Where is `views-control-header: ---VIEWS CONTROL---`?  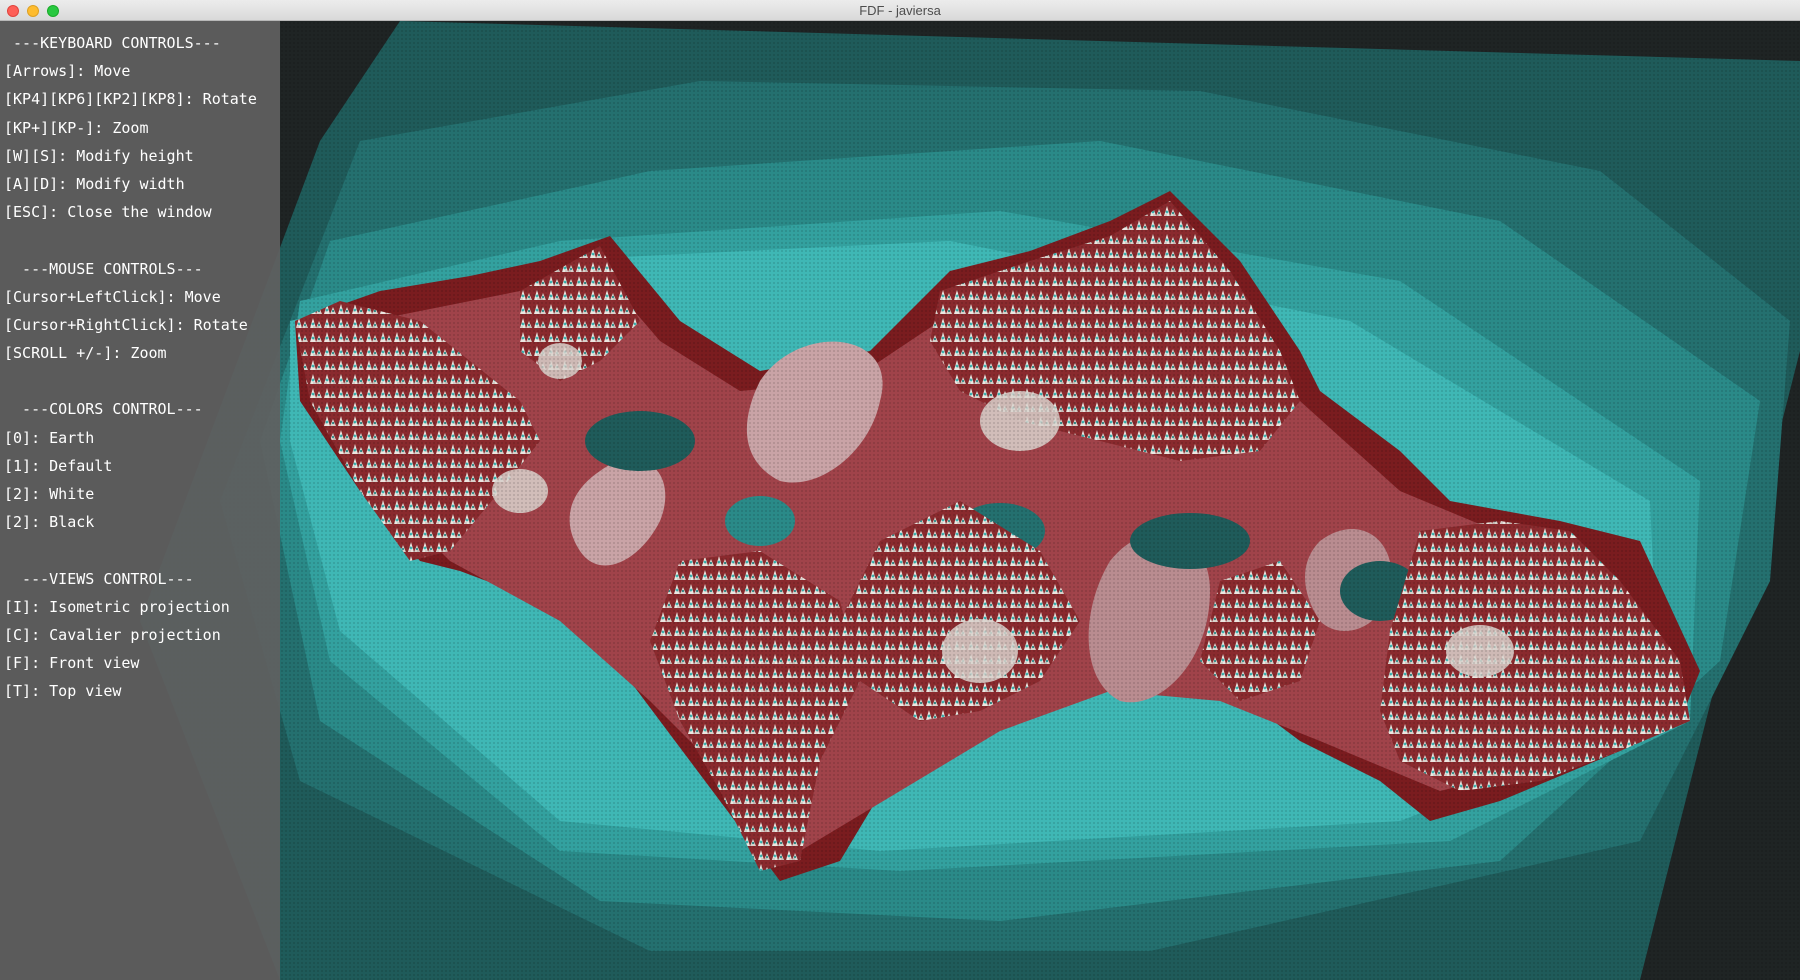 views-control-header: ---VIEWS CONTROL--- is located at coordinates (99, 578).